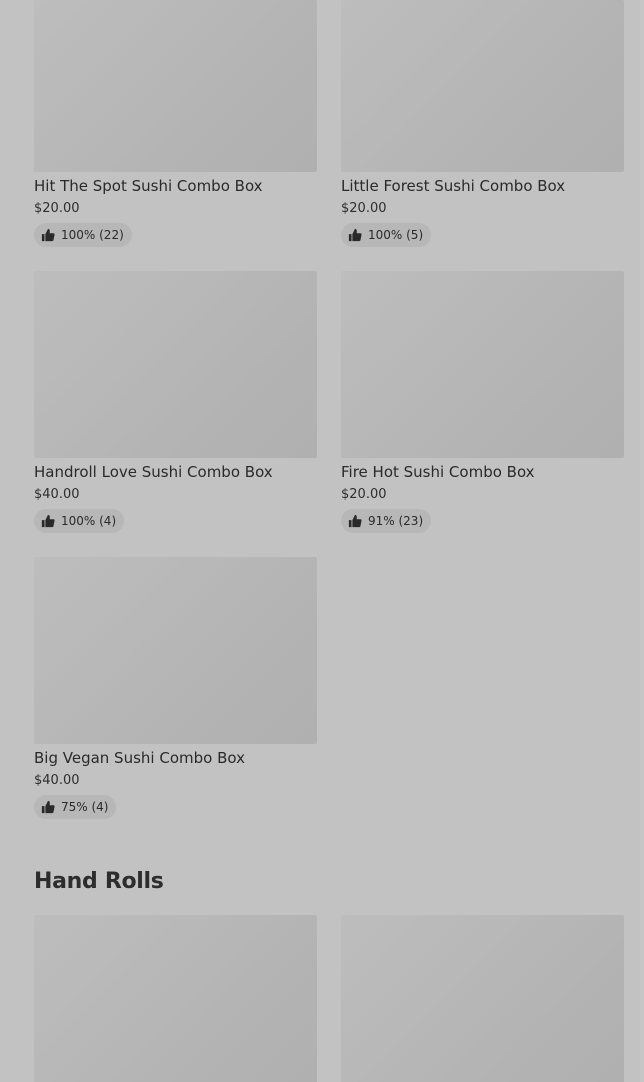 The width and height of the screenshot is (644, 1082). What do you see at coordinates (99, 881) in the screenshot?
I see `section-title-hand-rolls: Hand Rolls` at bounding box center [99, 881].